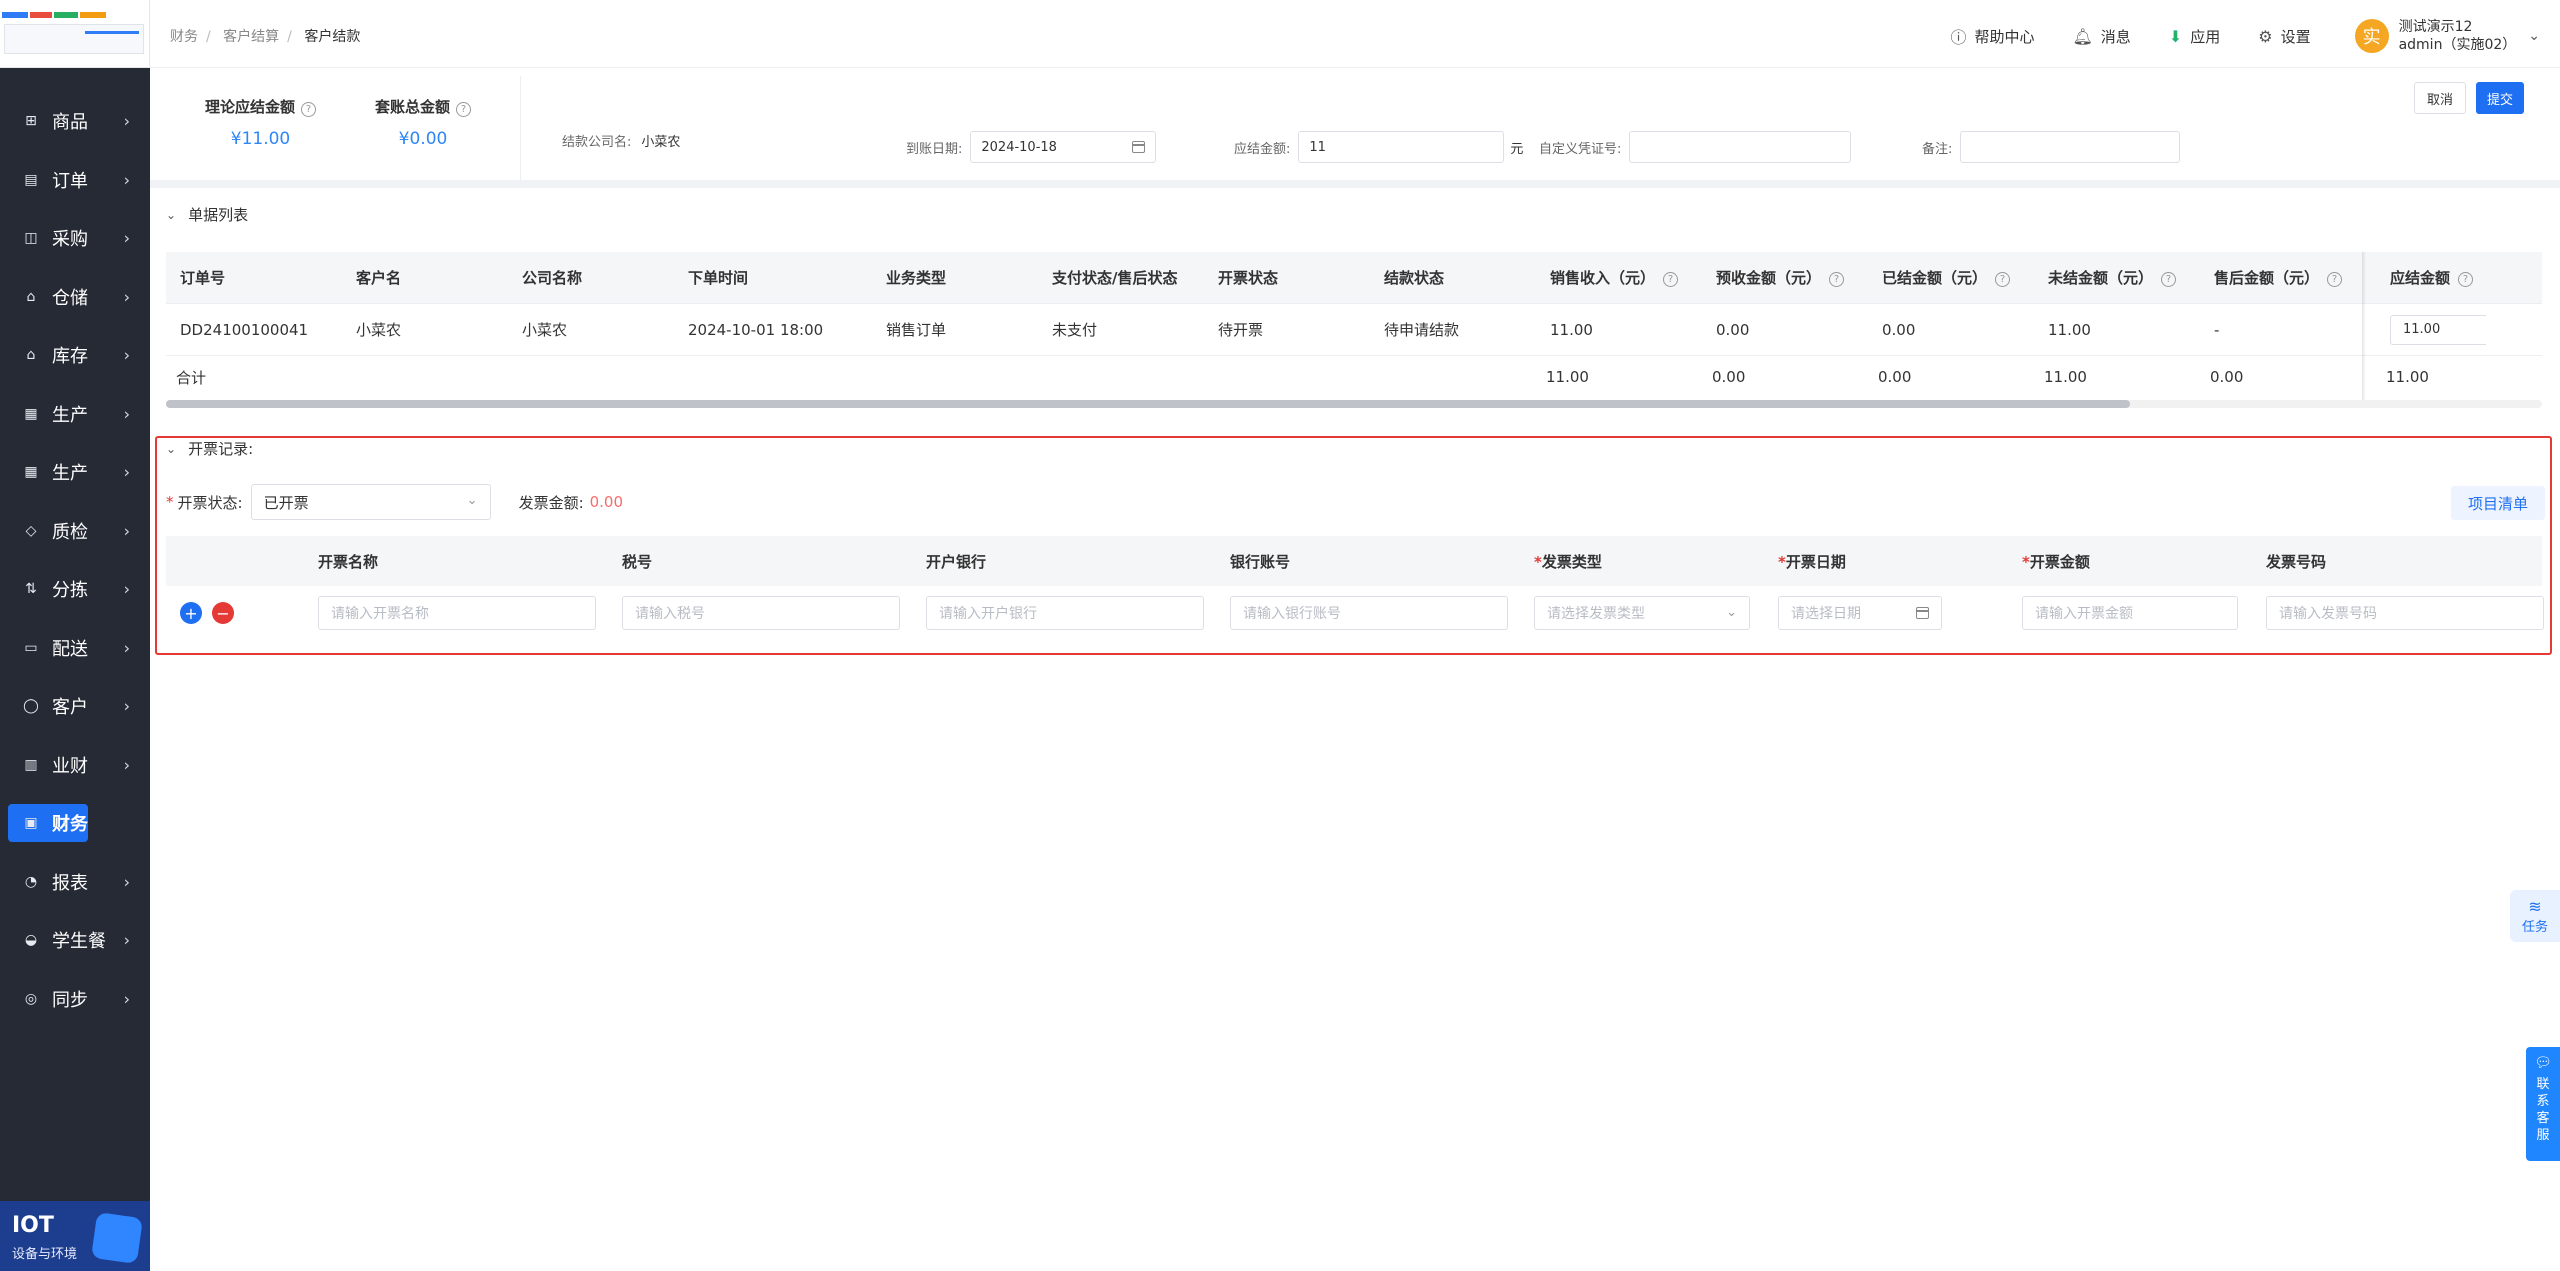  I want to click on settle-amount-input: 11.00, so click(2438, 329).